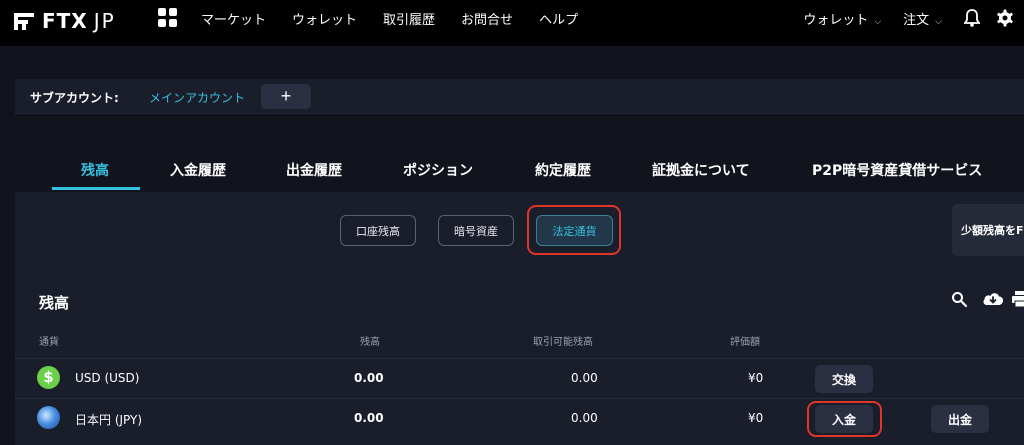  Describe the element at coordinates (370, 342) in the screenshot. I see `column-header-balance: 残高` at that location.